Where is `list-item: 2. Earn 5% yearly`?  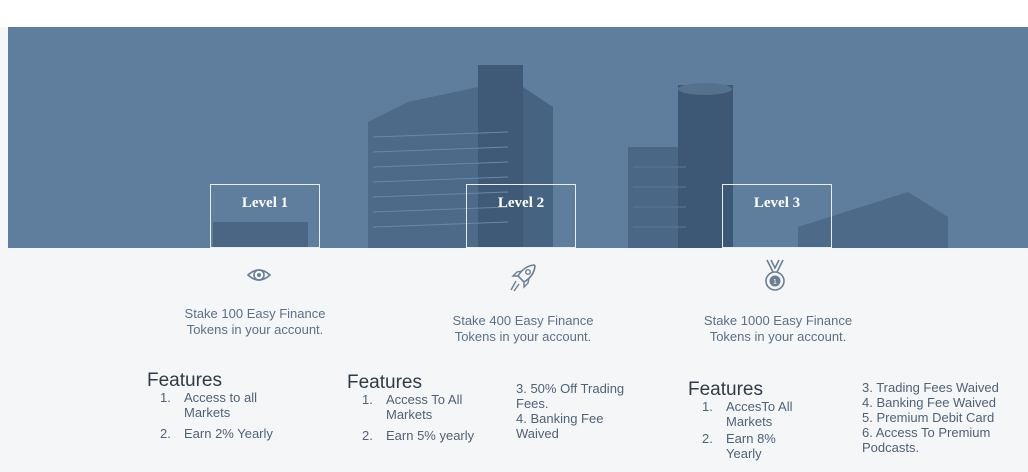
list-item: 2. Earn 5% yearly is located at coordinates (430, 435).